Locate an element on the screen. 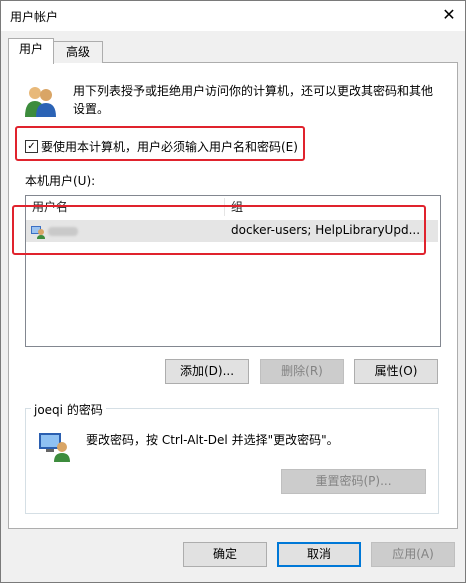 This screenshot has height=583, width=466. password-instructions: 要改密码，按 Ctrl-Alt-Del 并选择"更改密码"。 is located at coordinates (212, 440).